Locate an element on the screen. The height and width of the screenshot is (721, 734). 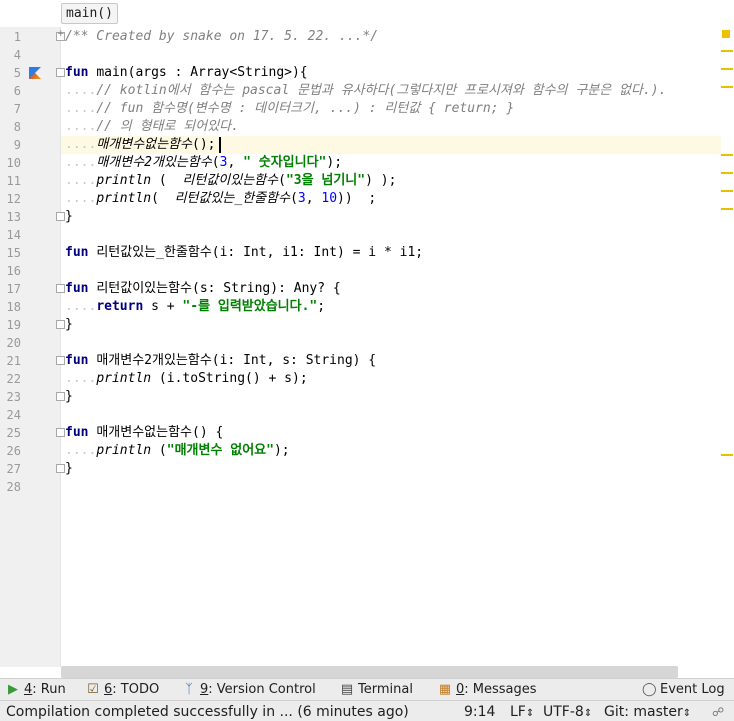
inspection-status-icon is located at coordinates (726, 34).